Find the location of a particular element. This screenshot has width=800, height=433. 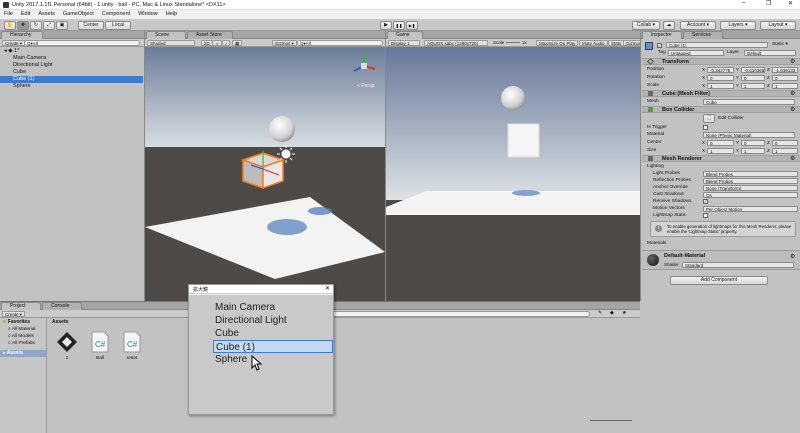

project-search-input is located at coordinates (460, 313).